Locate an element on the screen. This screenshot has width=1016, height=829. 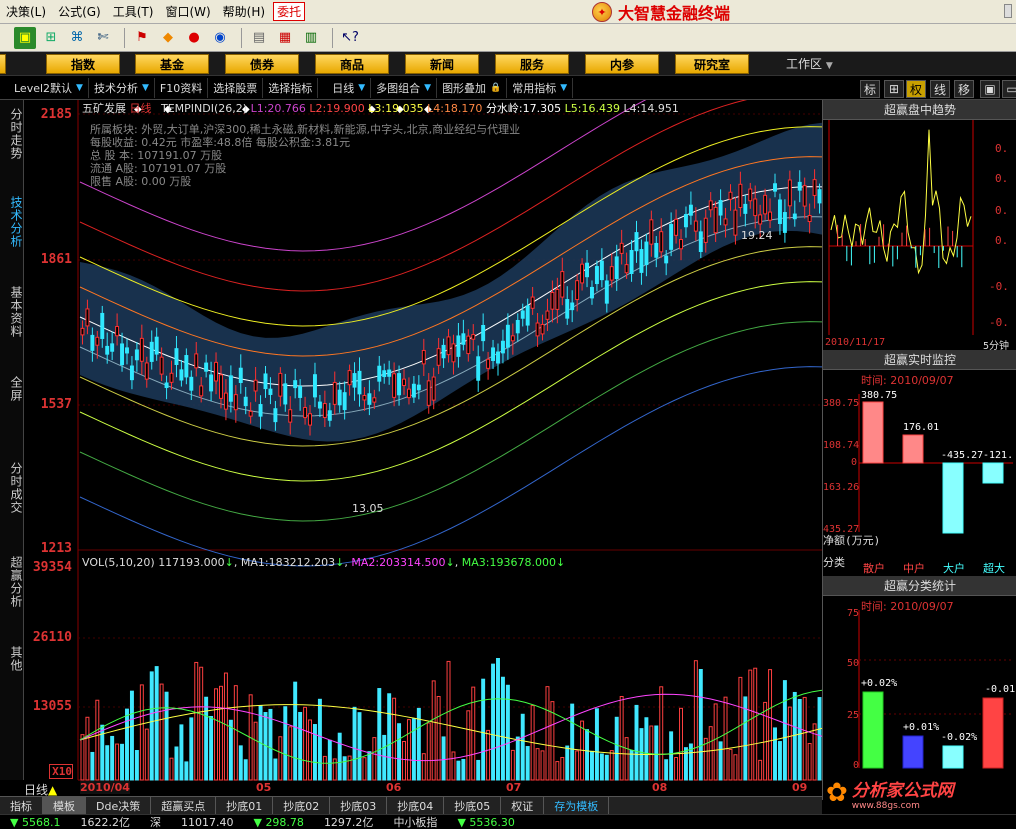
tab-bottom04: 抄底04 is located at coordinates (416, 805).